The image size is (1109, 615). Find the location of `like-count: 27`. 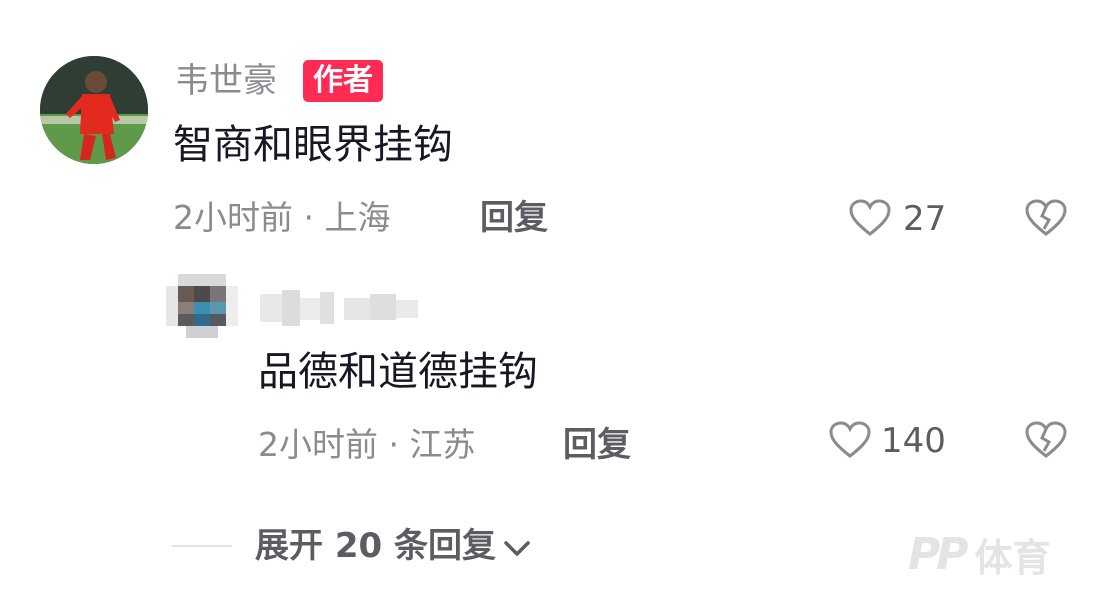

like-count: 27 is located at coordinates (925, 219).